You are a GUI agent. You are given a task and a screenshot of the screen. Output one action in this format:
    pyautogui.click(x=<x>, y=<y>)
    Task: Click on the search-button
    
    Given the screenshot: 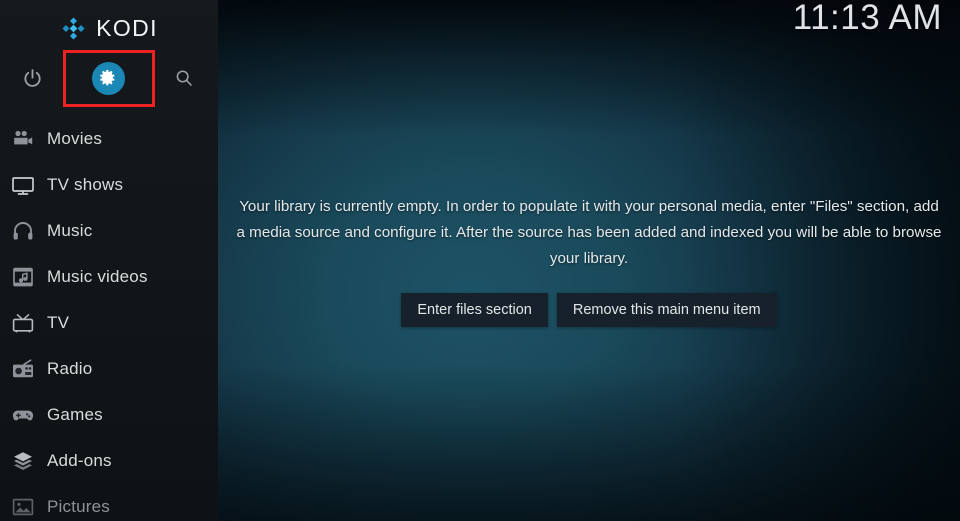 What is the action you would take?
    pyautogui.click(x=184, y=78)
    